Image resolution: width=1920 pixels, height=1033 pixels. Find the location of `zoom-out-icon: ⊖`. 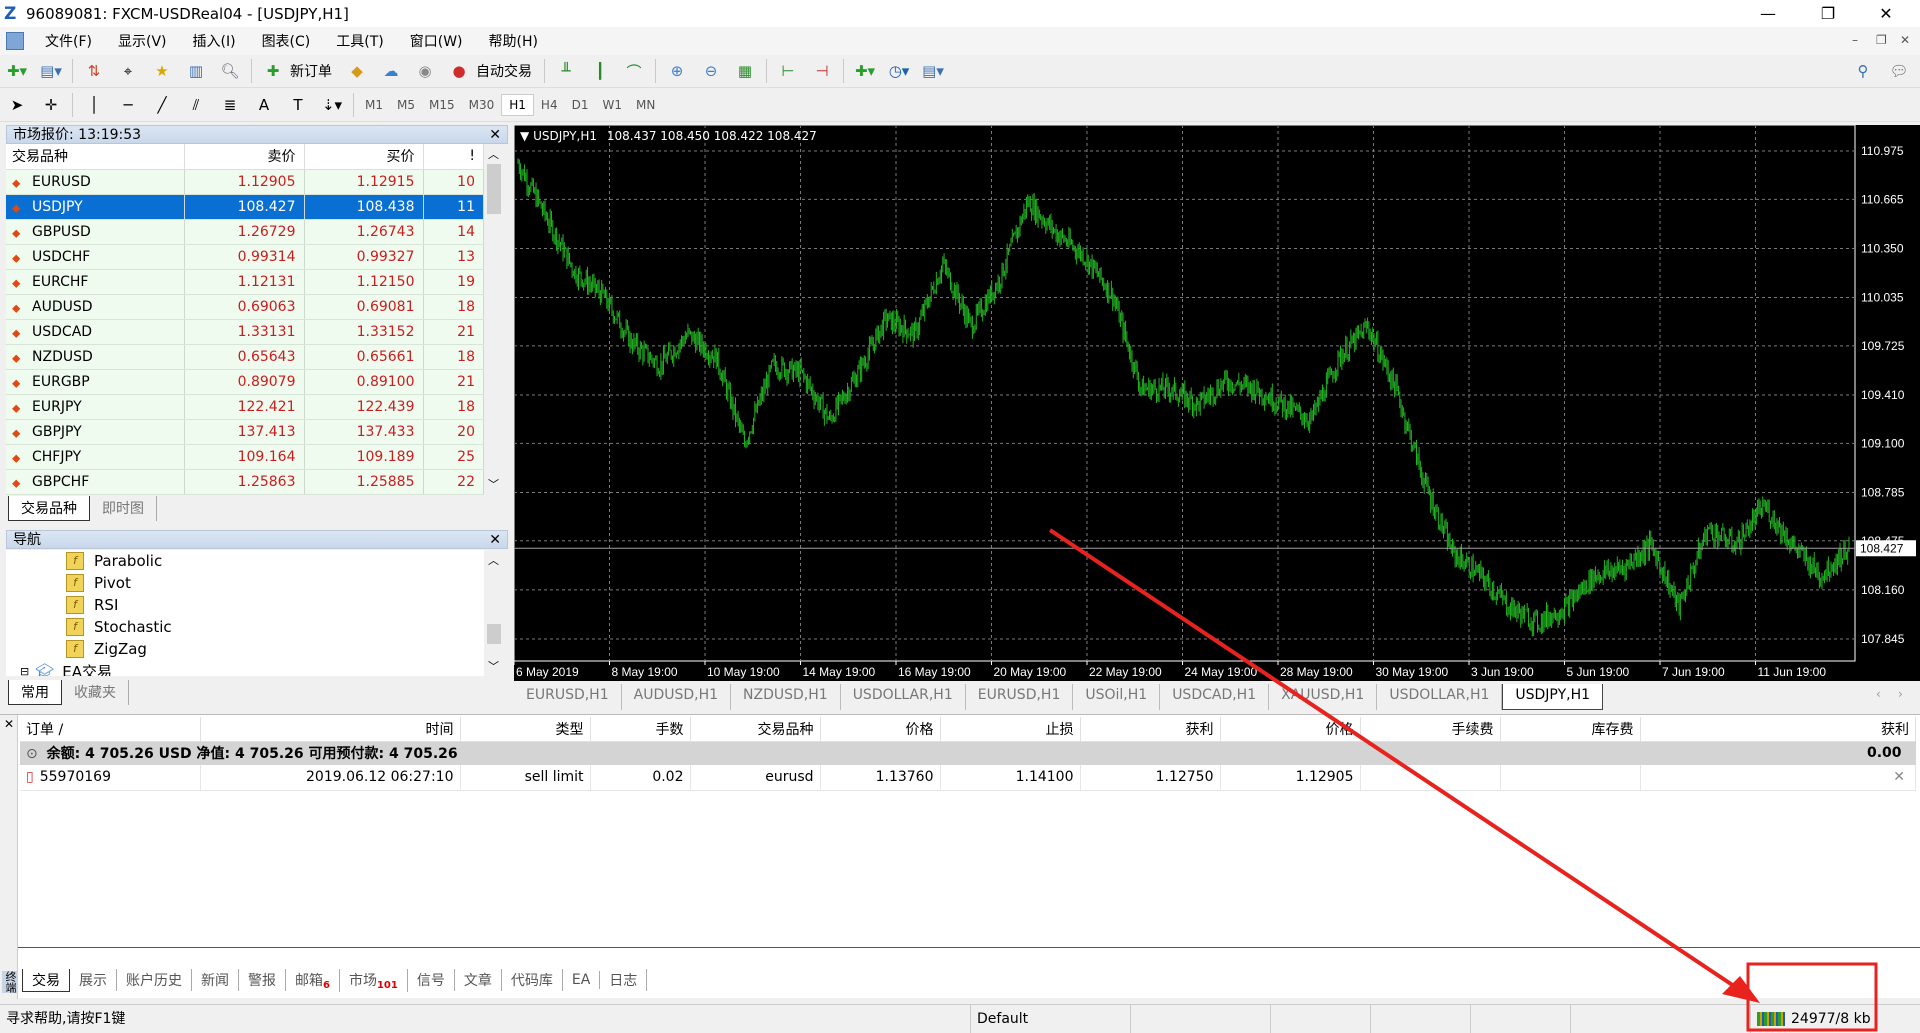

zoom-out-icon: ⊖ is located at coordinates (711, 71).